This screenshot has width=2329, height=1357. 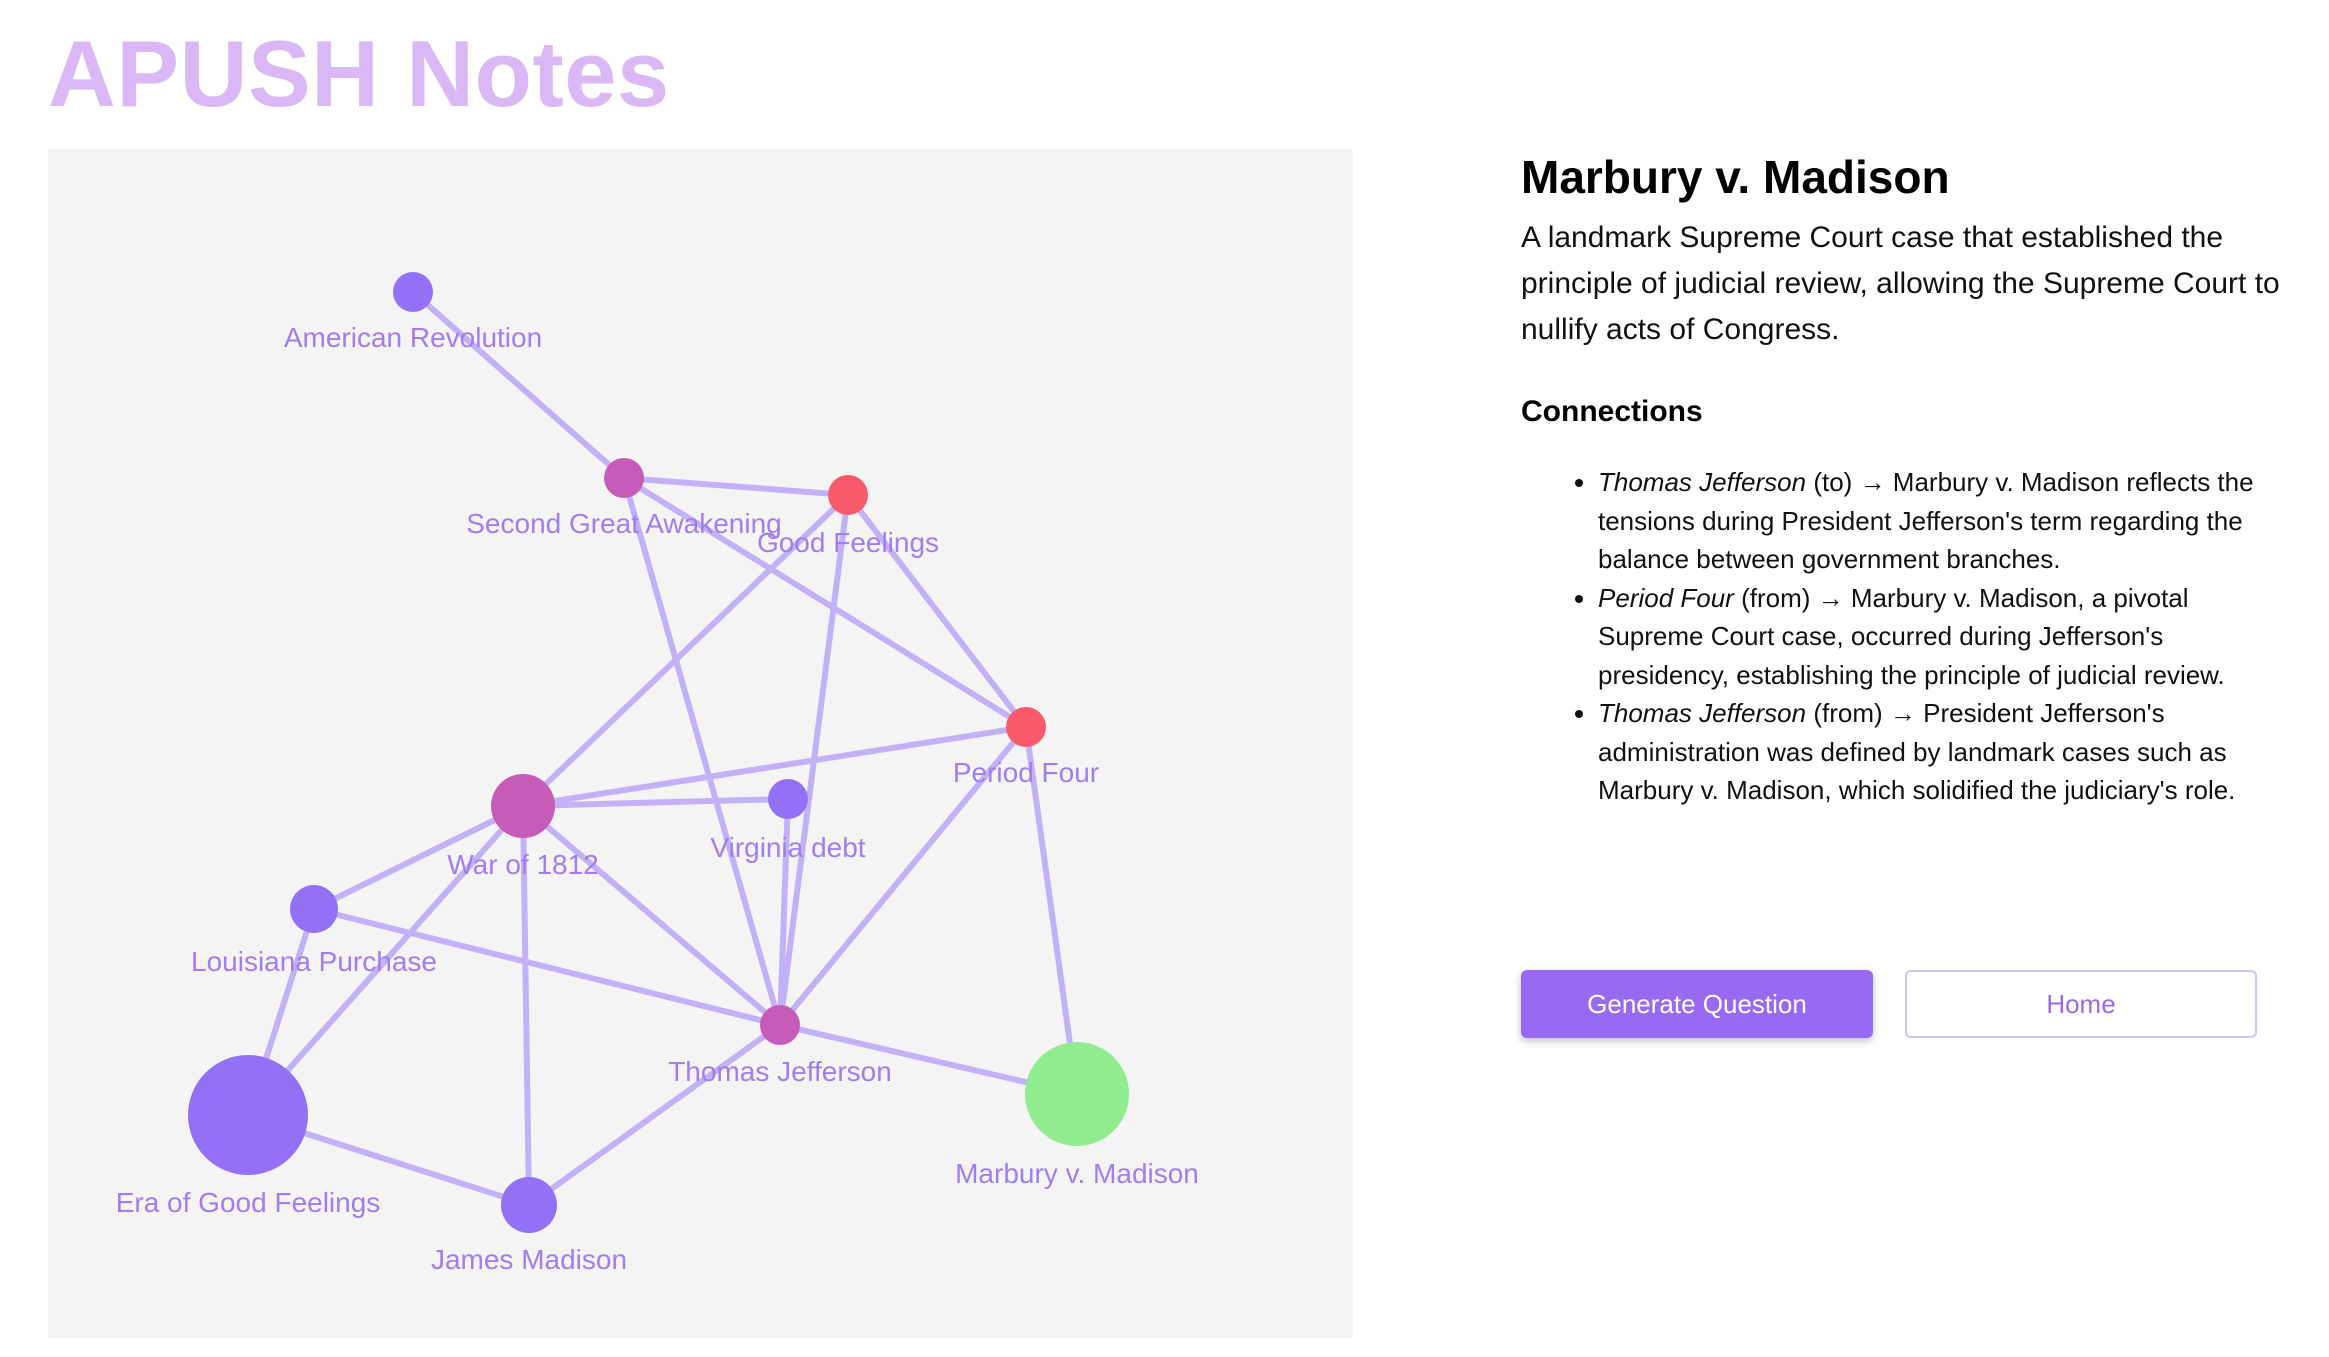 I want to click on graph-node-label-thomas-jefferson: Thomas Jefferson, so click(x=780, y=1071).